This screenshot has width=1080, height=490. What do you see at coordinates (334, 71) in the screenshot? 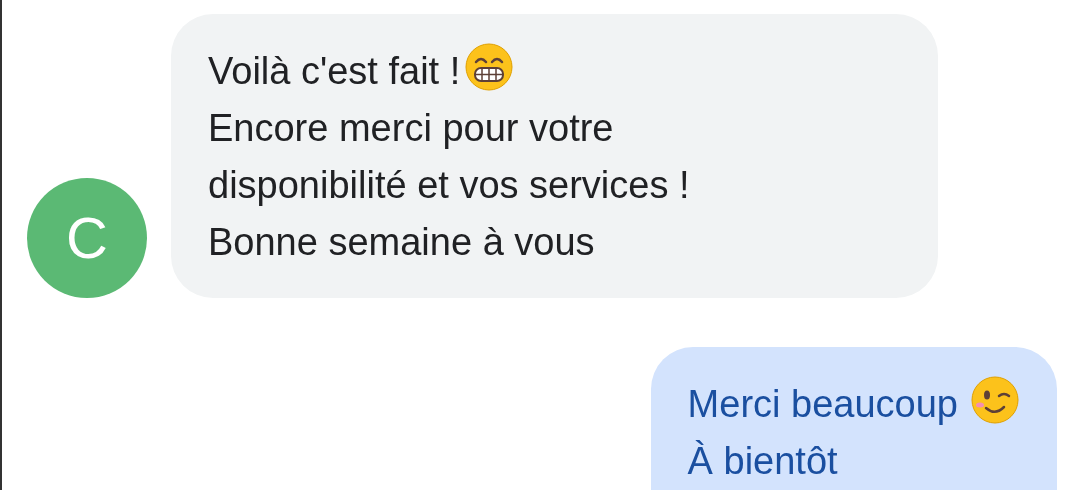
I see `message-text: Voilà c'est fait !` at bounding box center [334, 71].